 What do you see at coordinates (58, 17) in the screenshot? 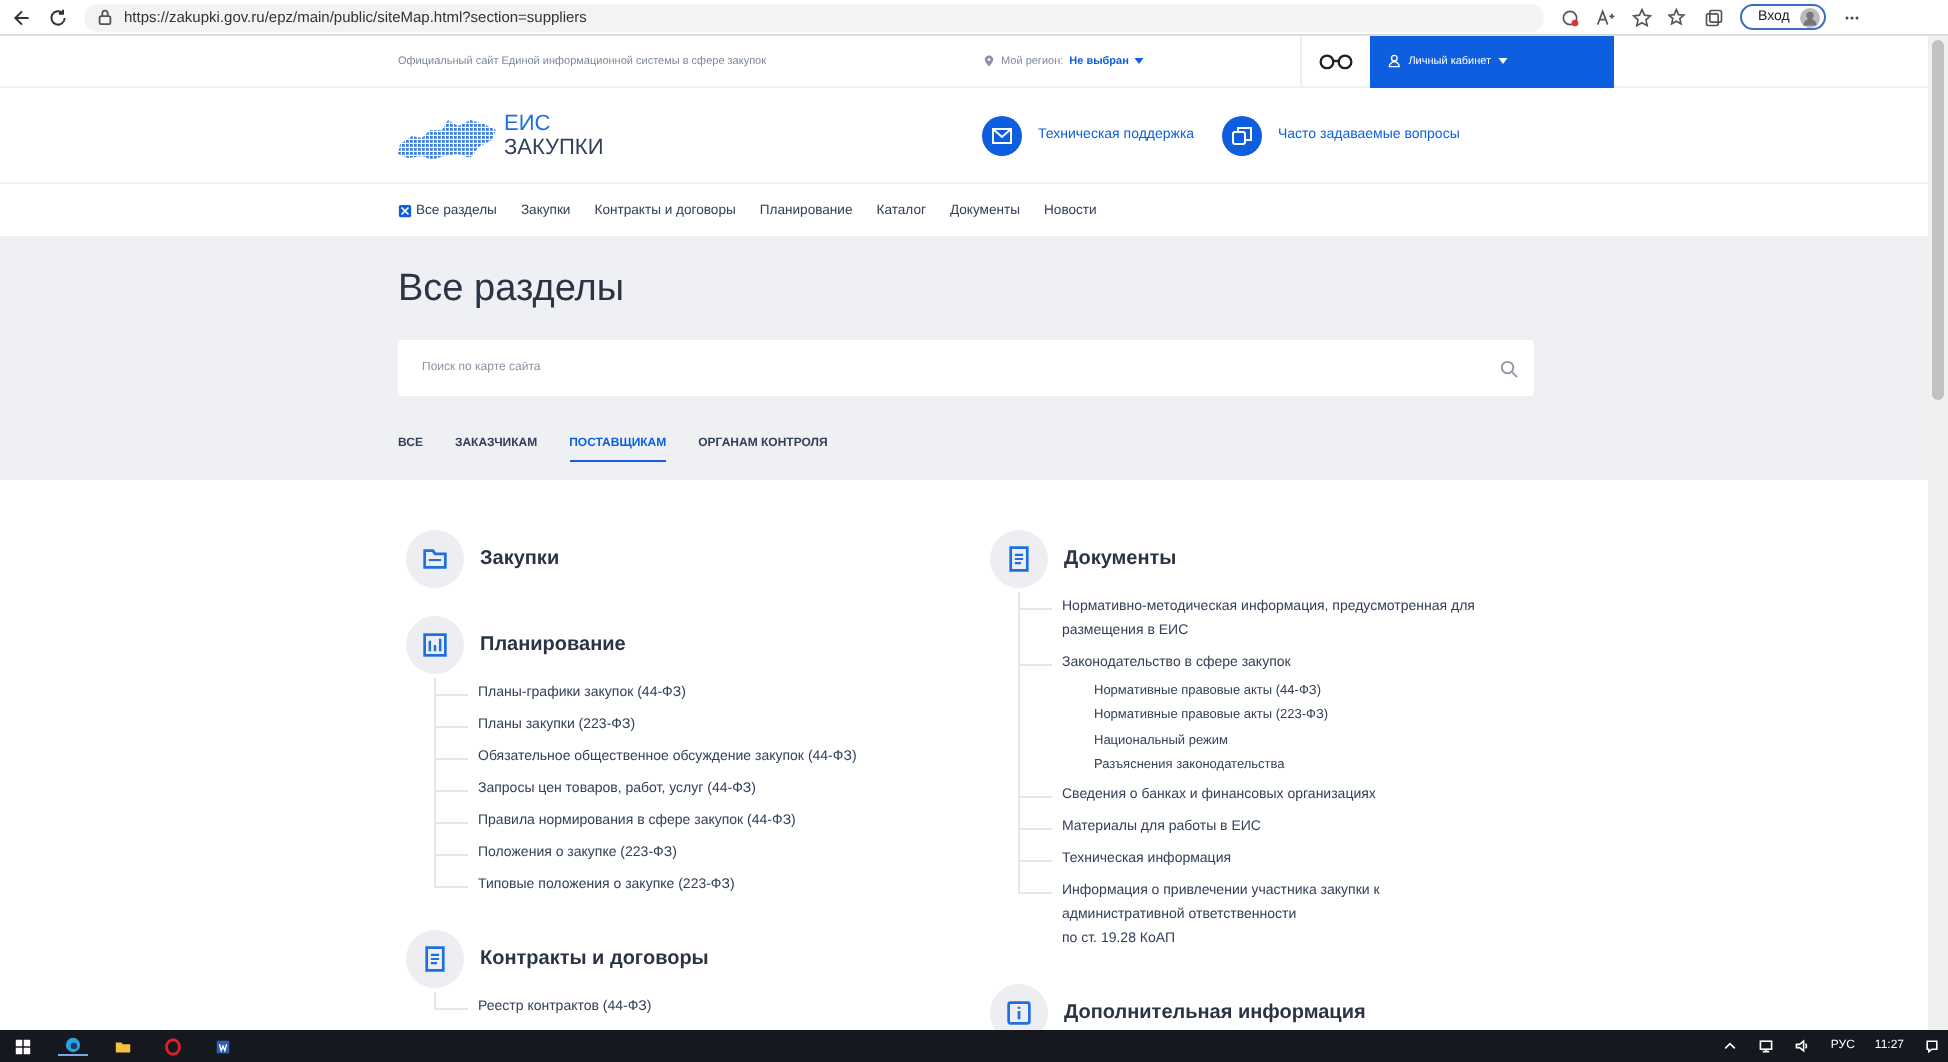
I see `reload-icon` at bounding box center [58, 17].